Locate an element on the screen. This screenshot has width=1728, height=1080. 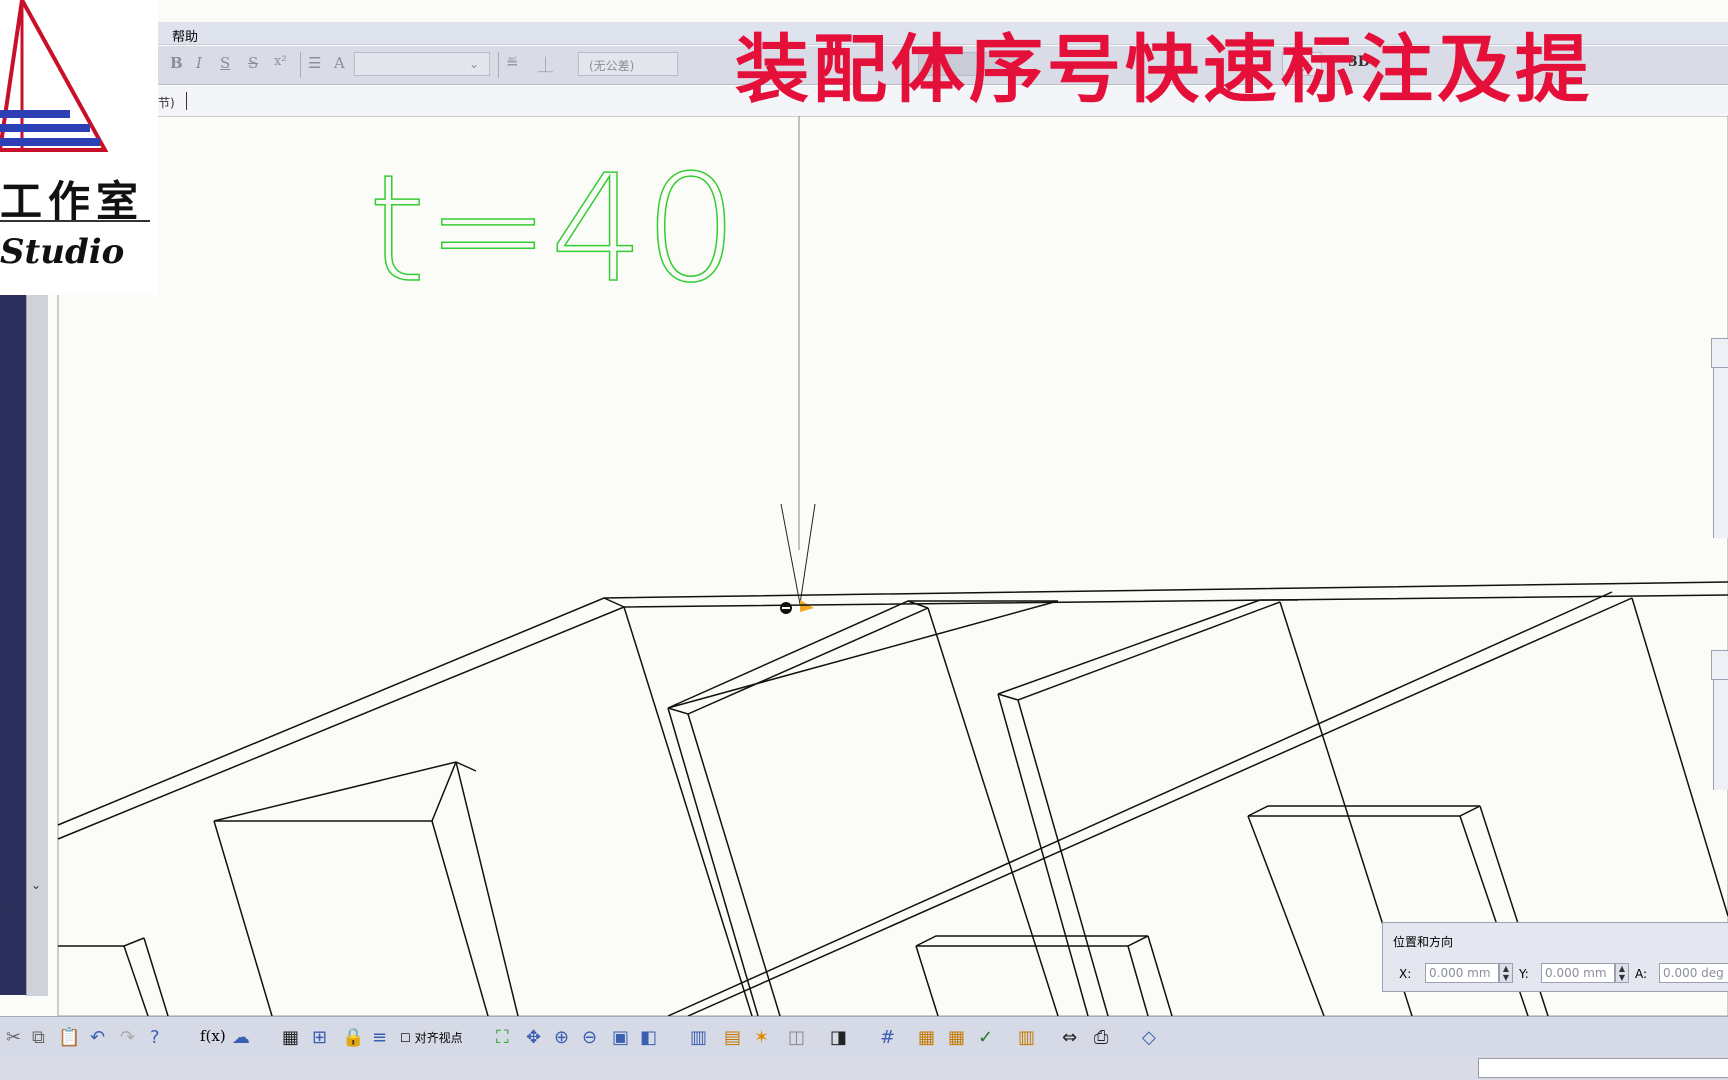
datum-icon: ≝ is located at coordinates (512, 64).